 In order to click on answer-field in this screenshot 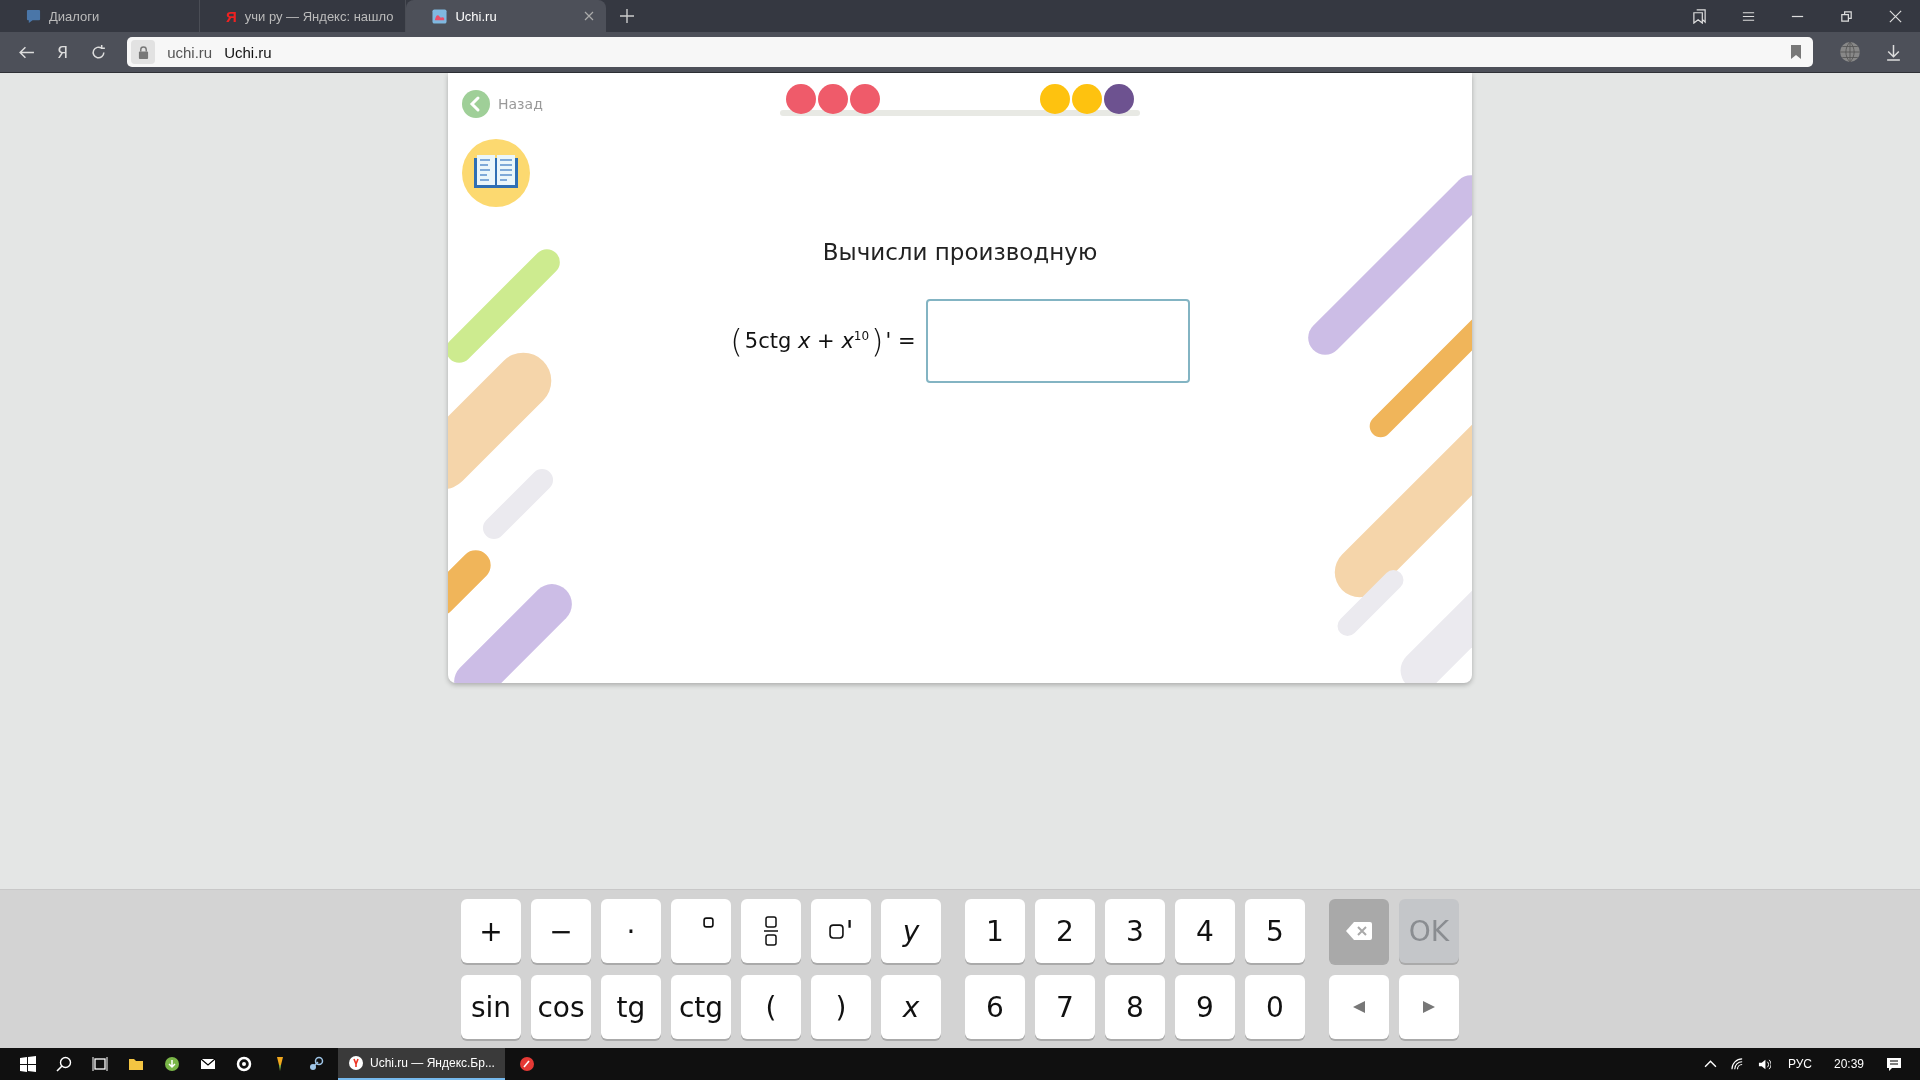, I will do `click(1057, 341)`.